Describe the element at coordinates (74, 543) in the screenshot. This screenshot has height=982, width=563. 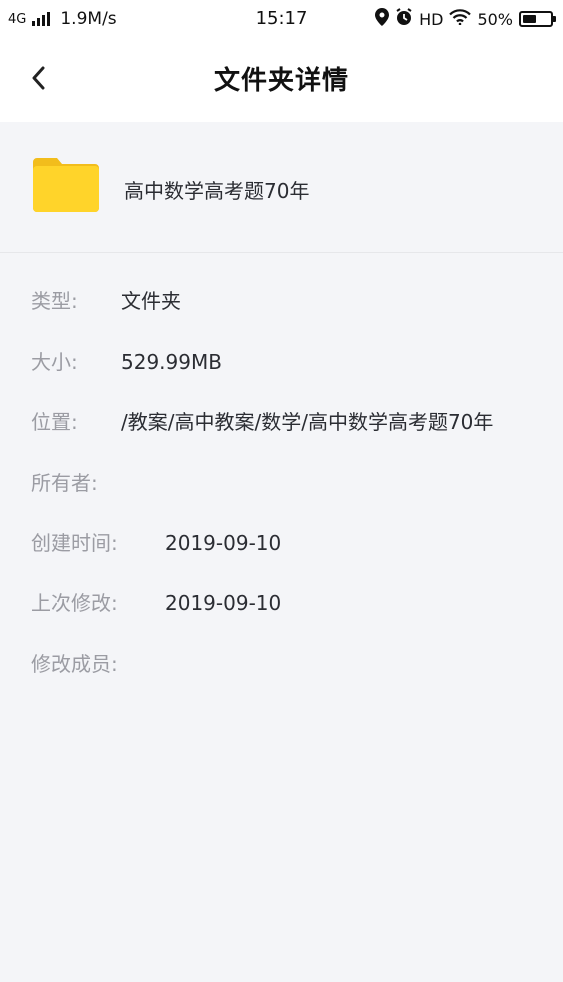
I see `detail-label: 创建时间:` at that location.